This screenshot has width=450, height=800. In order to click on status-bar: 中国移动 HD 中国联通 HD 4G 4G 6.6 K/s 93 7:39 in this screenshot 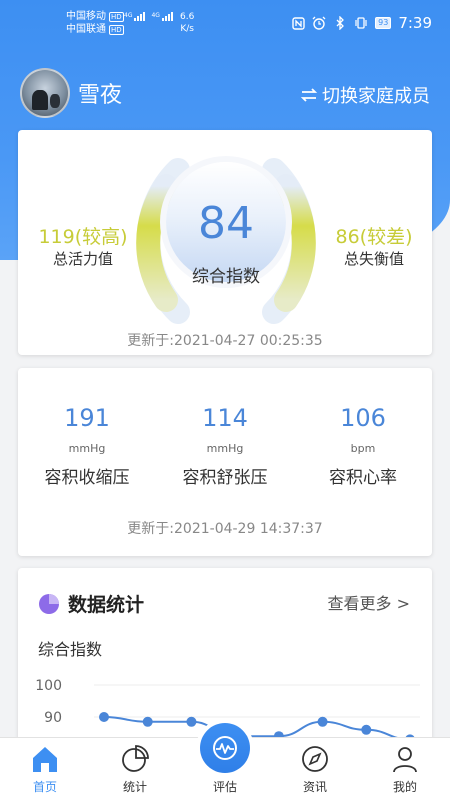, I will do `click(225, 22)`.